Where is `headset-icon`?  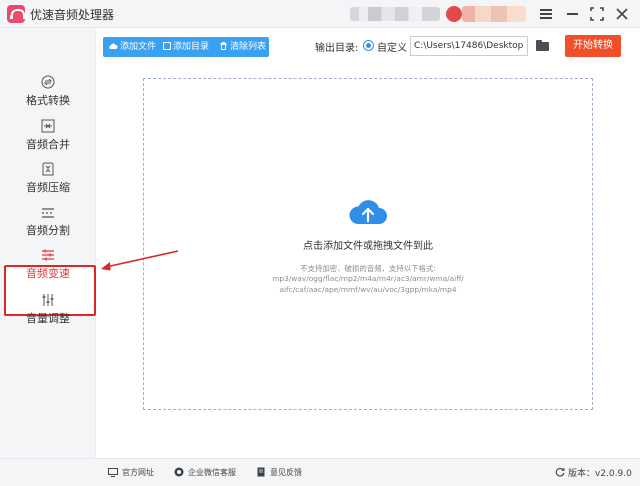 headset-icon is located at coordinates (179, 472).